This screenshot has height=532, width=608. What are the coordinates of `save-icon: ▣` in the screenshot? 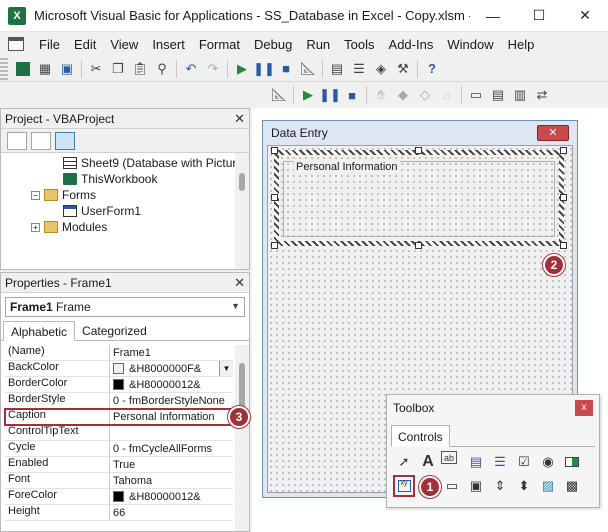 It's located at (67, 69).